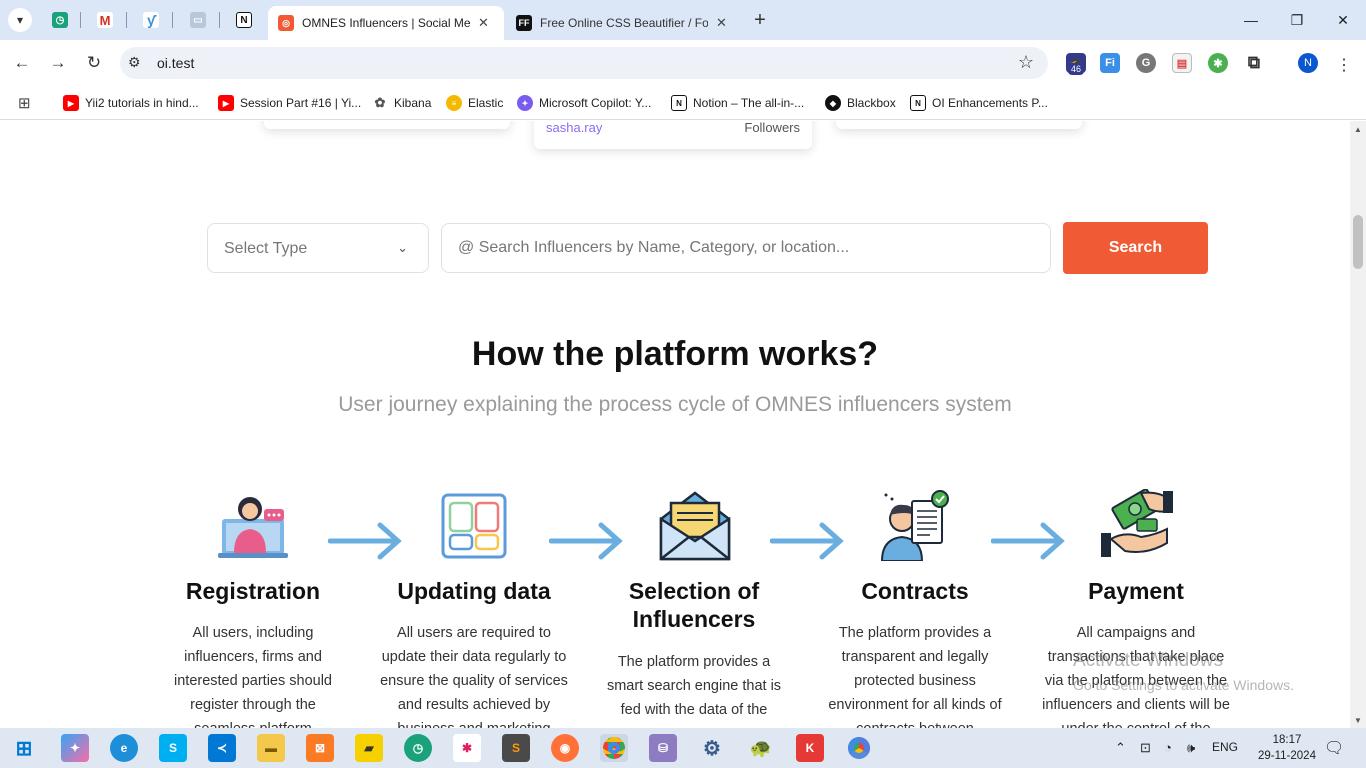 Image resolution: width=1366 pixels, height=768 pixels. I want to click on search-button: Search, so click(1135, 248).